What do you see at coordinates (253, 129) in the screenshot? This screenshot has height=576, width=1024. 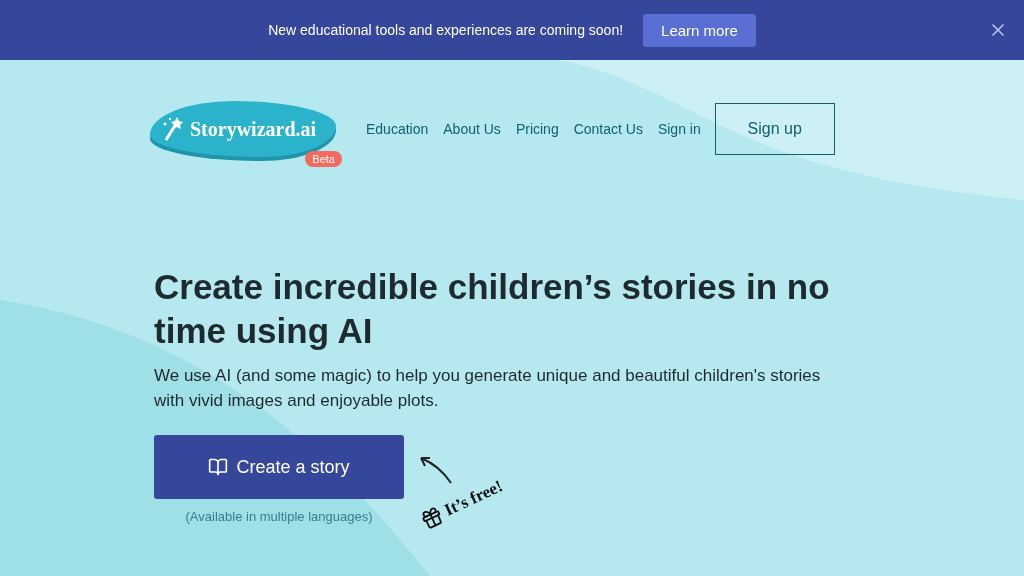 I see `logo-text: Storywizard.ai` at bounding box center [253, 129].